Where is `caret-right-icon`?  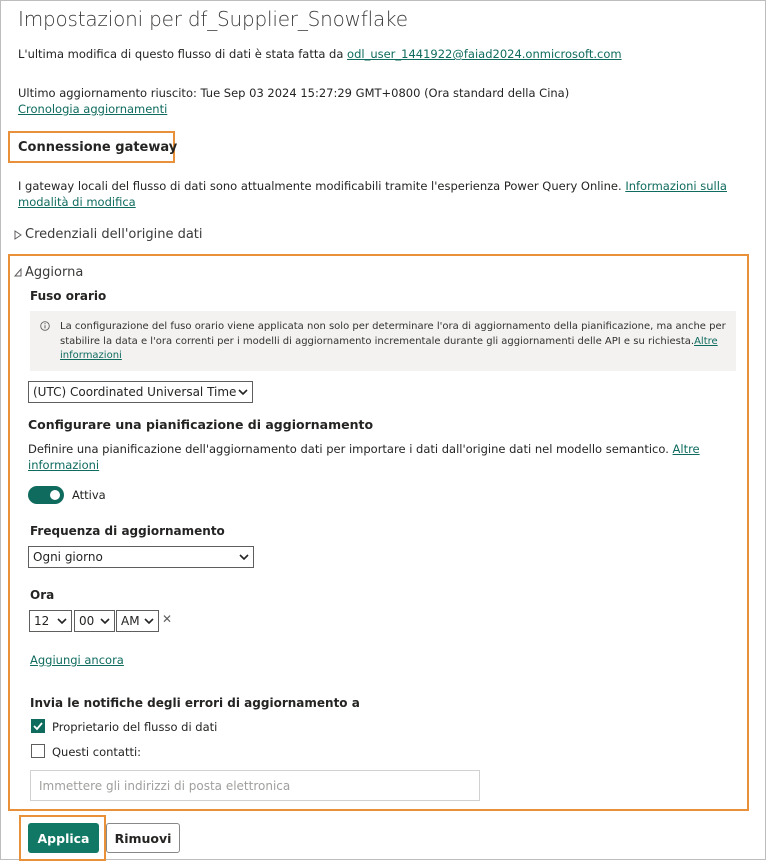 caret-right-icon is located at coordinates (18, 234).